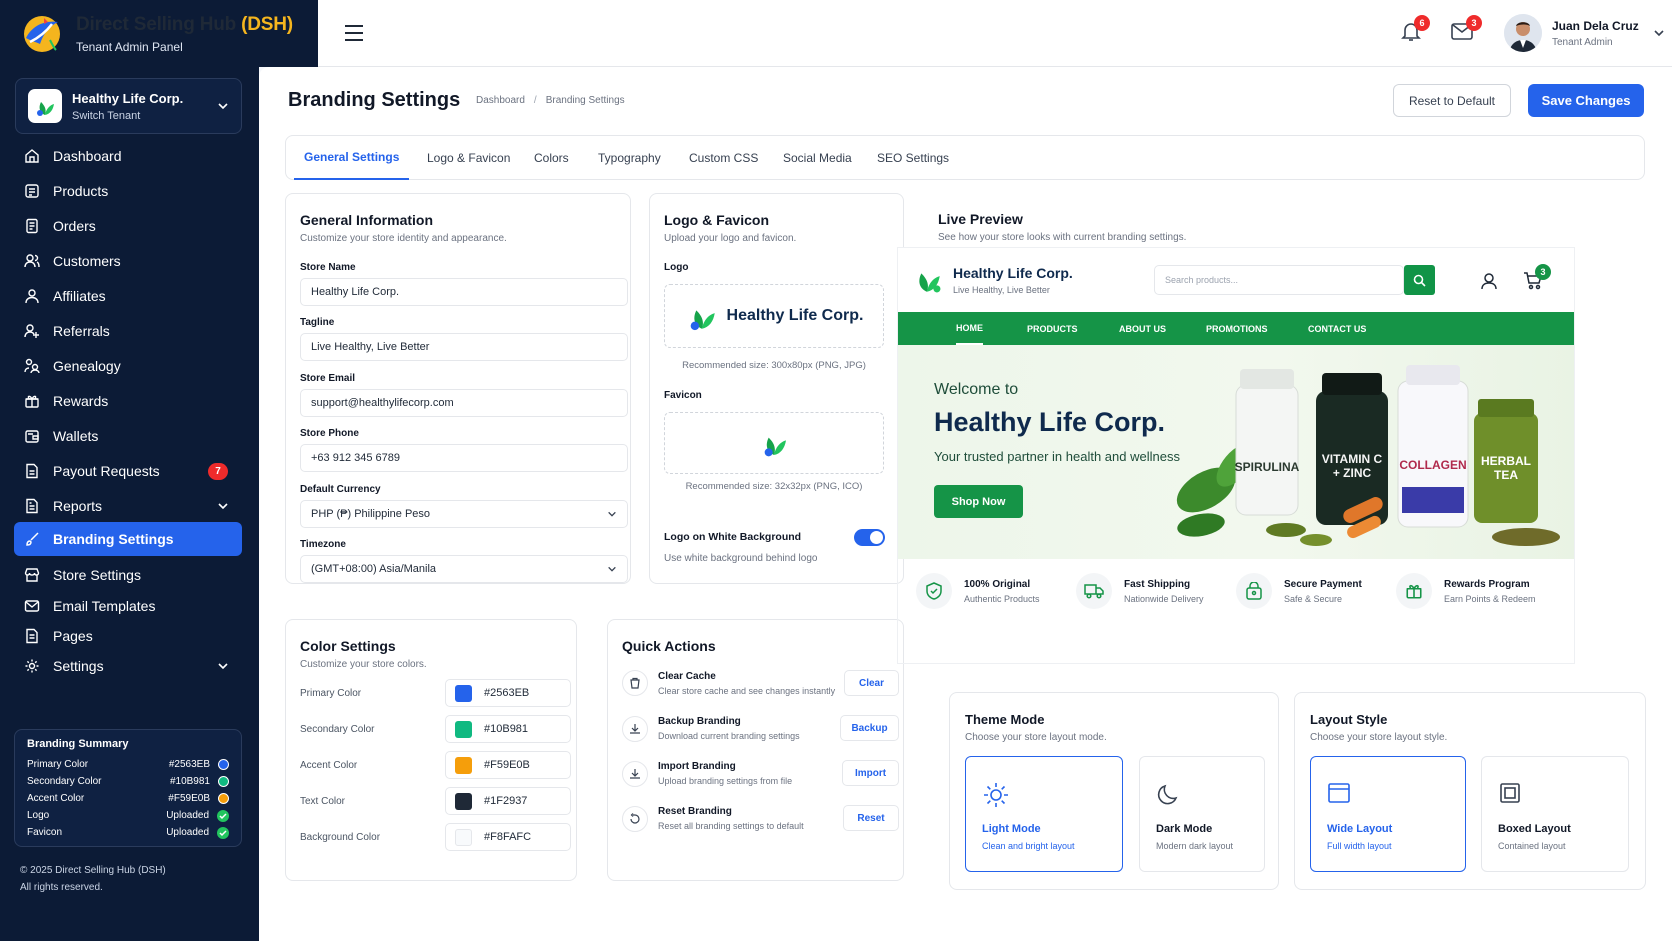 This screenshot has width=1672, height=941. I want to click on store-phone-input: +63 912 345 6789, so click(464, 458).